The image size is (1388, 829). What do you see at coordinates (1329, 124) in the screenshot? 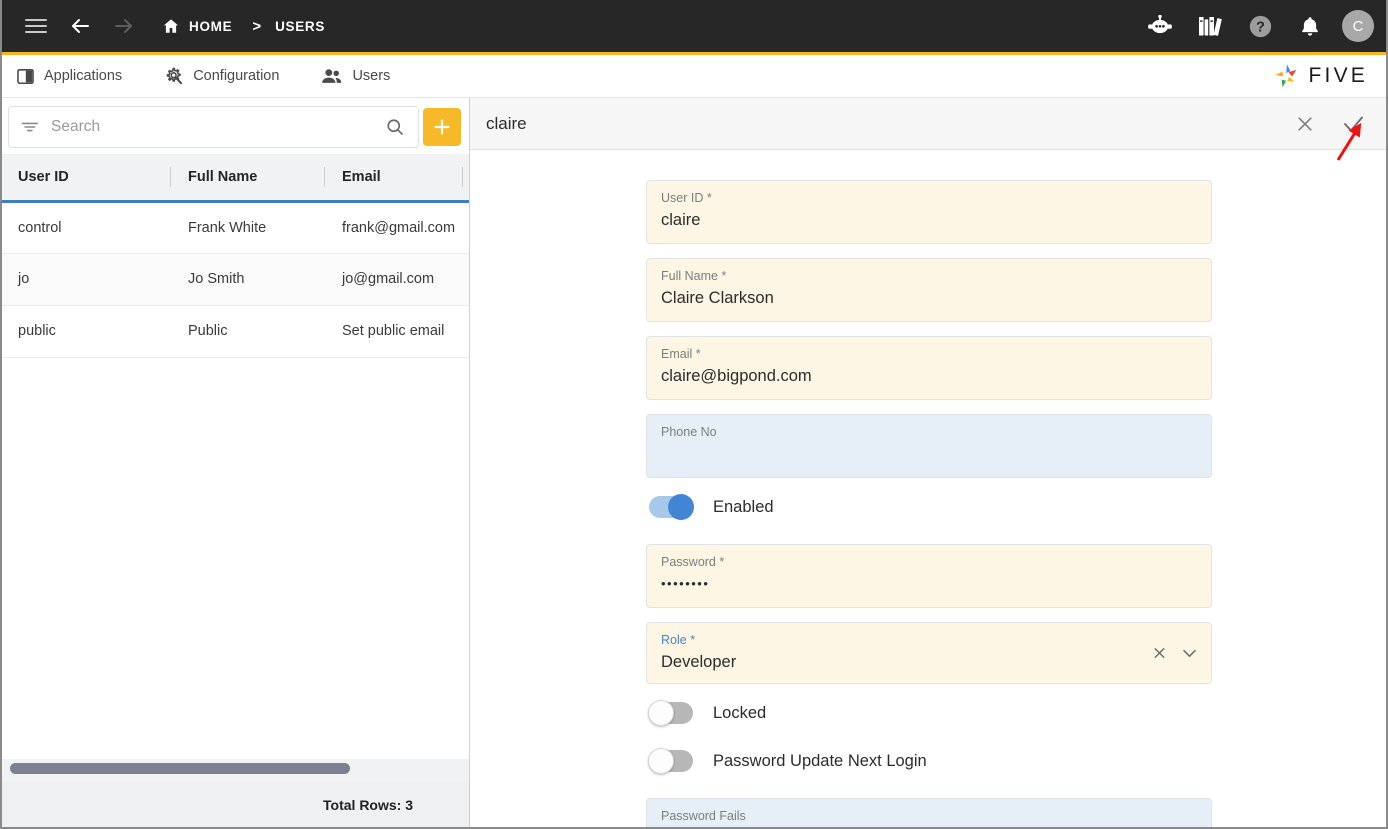
I see `form-header-actions` at bounding box center [1329, 124].